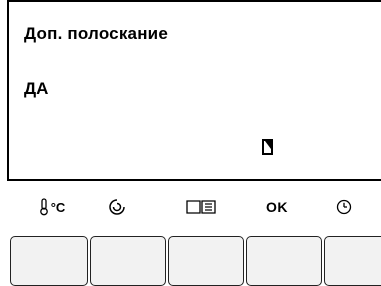 The image size is (381, 286). I want to click on button-icons-row: °C OK, so click(190, 208).